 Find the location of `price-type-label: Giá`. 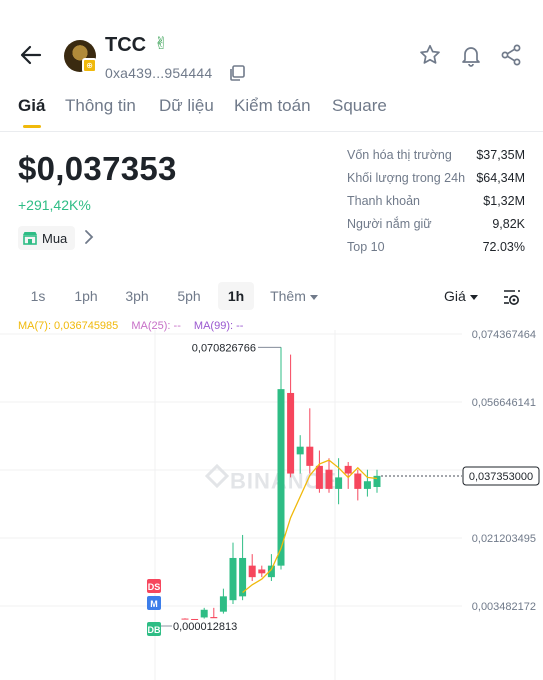

price-type-label: Giá is located at coordinates (455, 296).